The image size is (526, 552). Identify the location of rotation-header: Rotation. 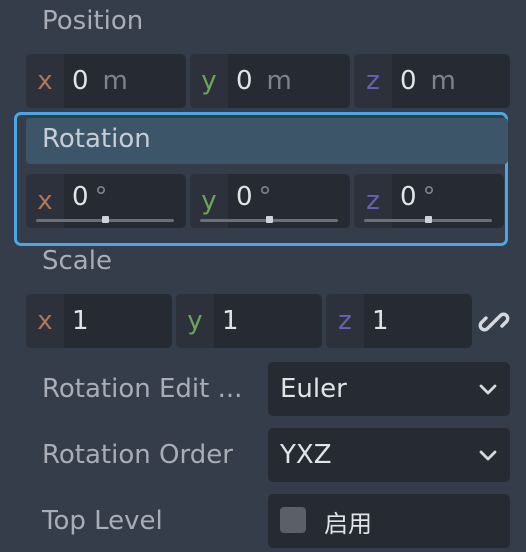
(267, 141).